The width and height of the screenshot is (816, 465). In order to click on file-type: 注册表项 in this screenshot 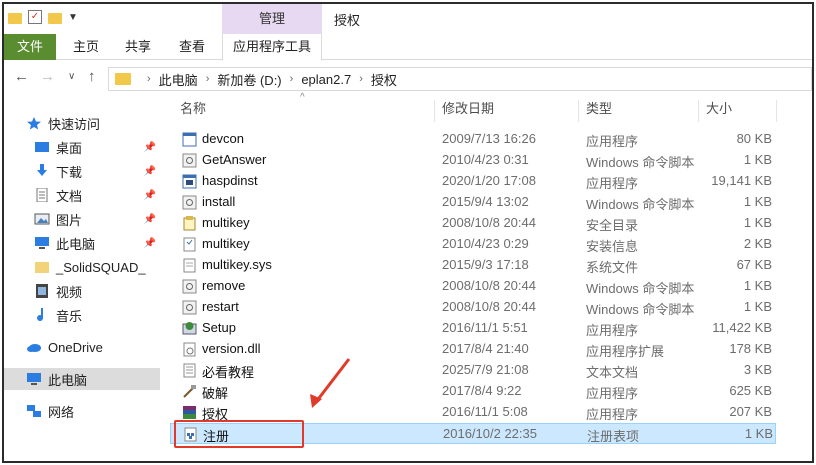, I will do `click(613, 436)`.